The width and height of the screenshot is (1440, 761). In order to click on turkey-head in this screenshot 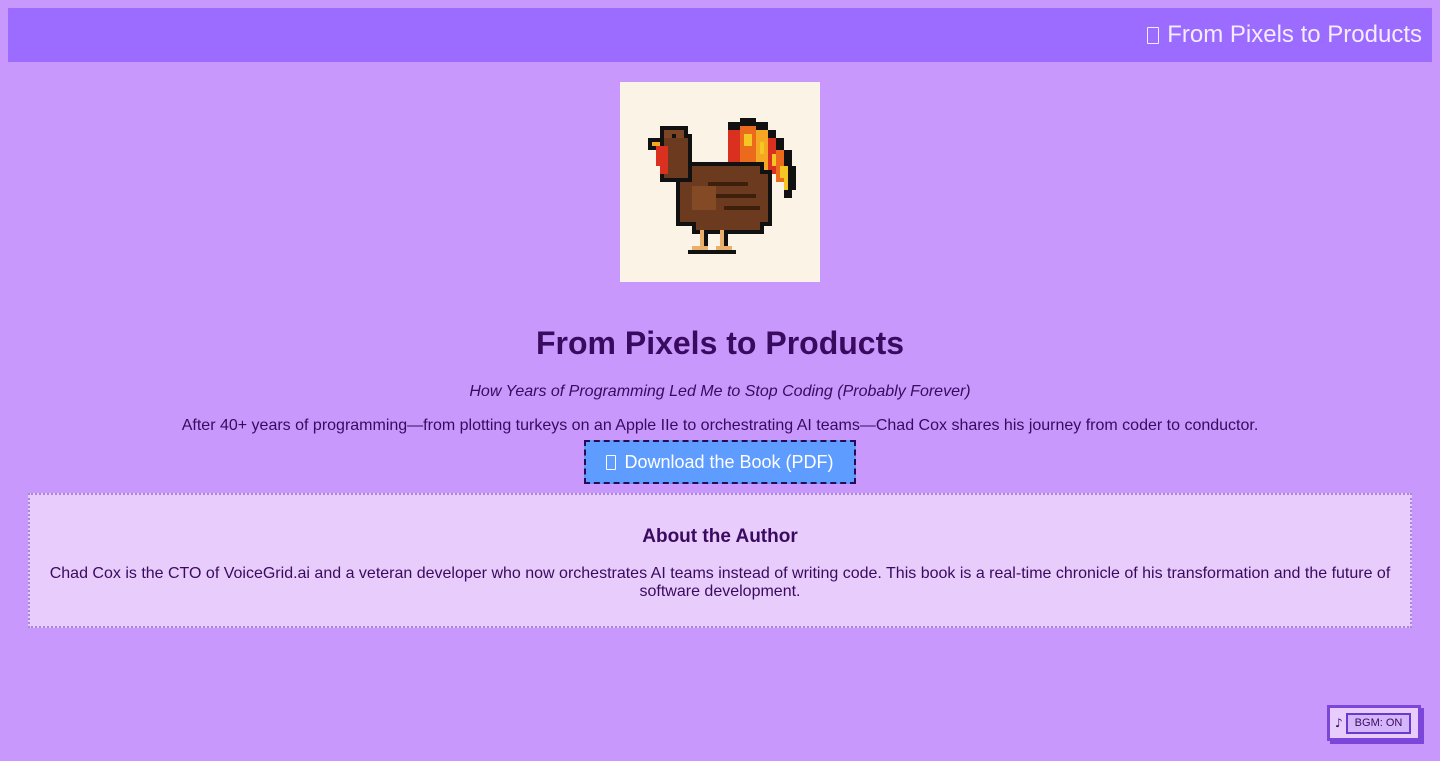, I will do `click(670, 154)`.